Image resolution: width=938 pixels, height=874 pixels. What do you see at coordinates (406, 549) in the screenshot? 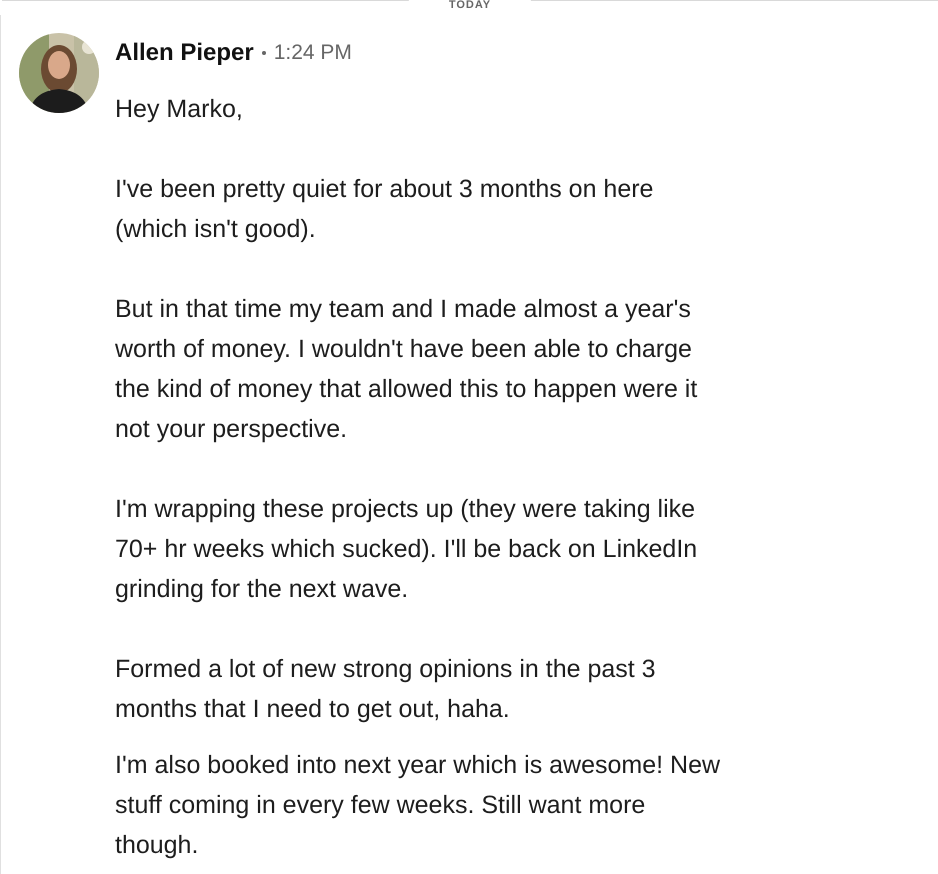
I see `message-paragraph: I'm wrapping these projects up (they were taking like 70+ hr weeks which sucked). I'll be back on LinkedIn grinding for the next wave.` at bounding box center [406, 549].